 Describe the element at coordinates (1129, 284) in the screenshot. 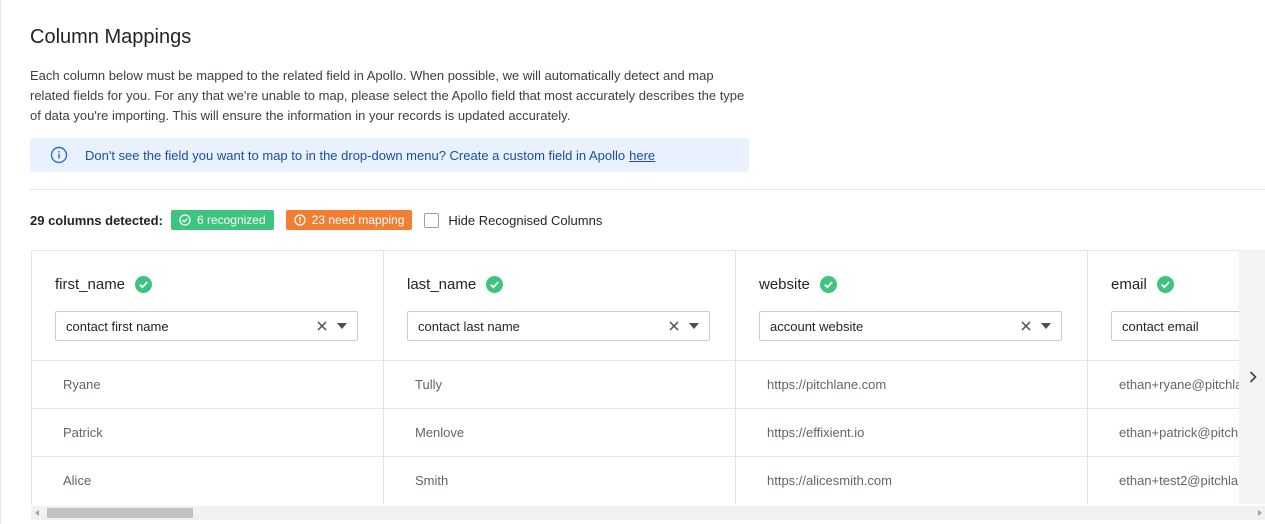

I see `column-name: email` at that location.